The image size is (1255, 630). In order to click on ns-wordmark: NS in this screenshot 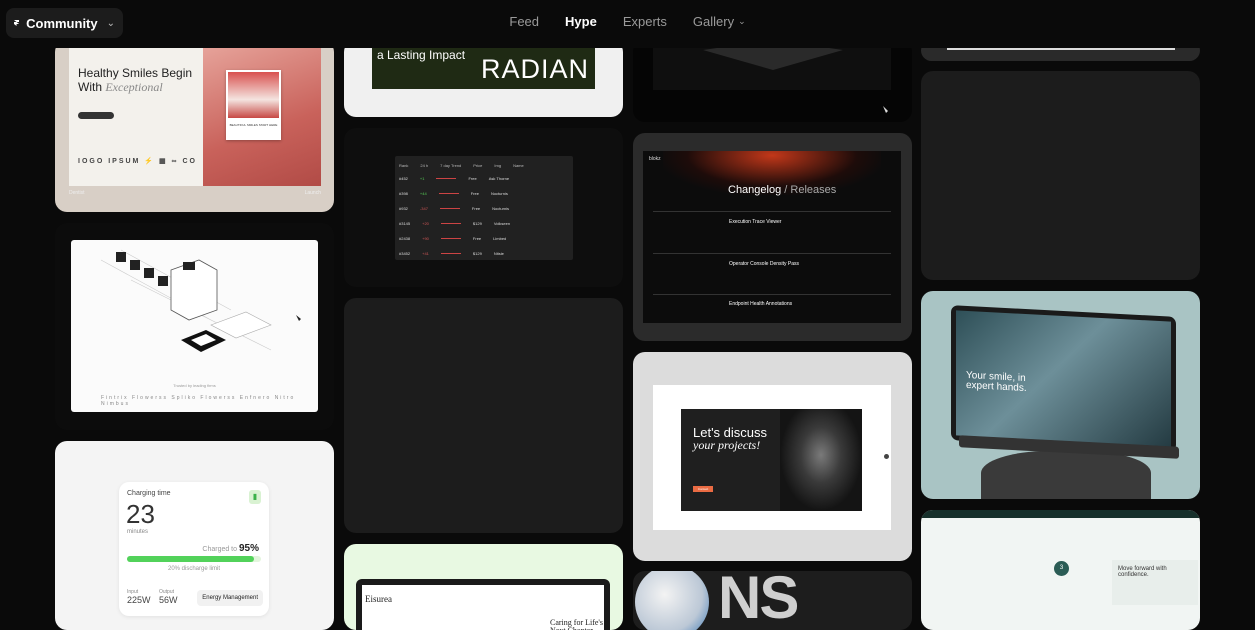, I will do `click(758, 600)`.